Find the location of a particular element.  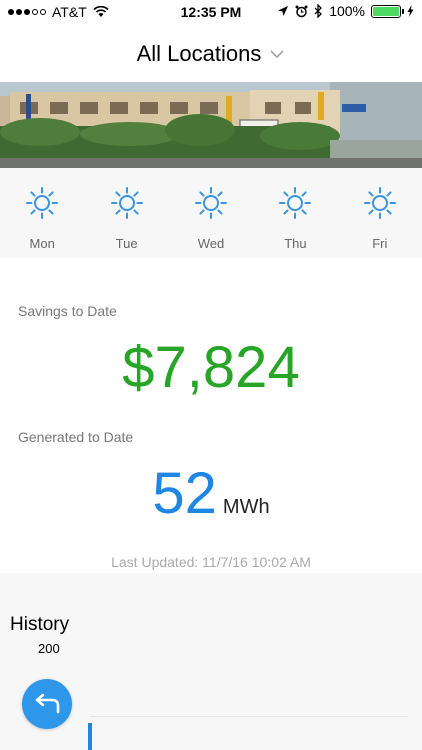

back-button is located at coordinates (47, 704).